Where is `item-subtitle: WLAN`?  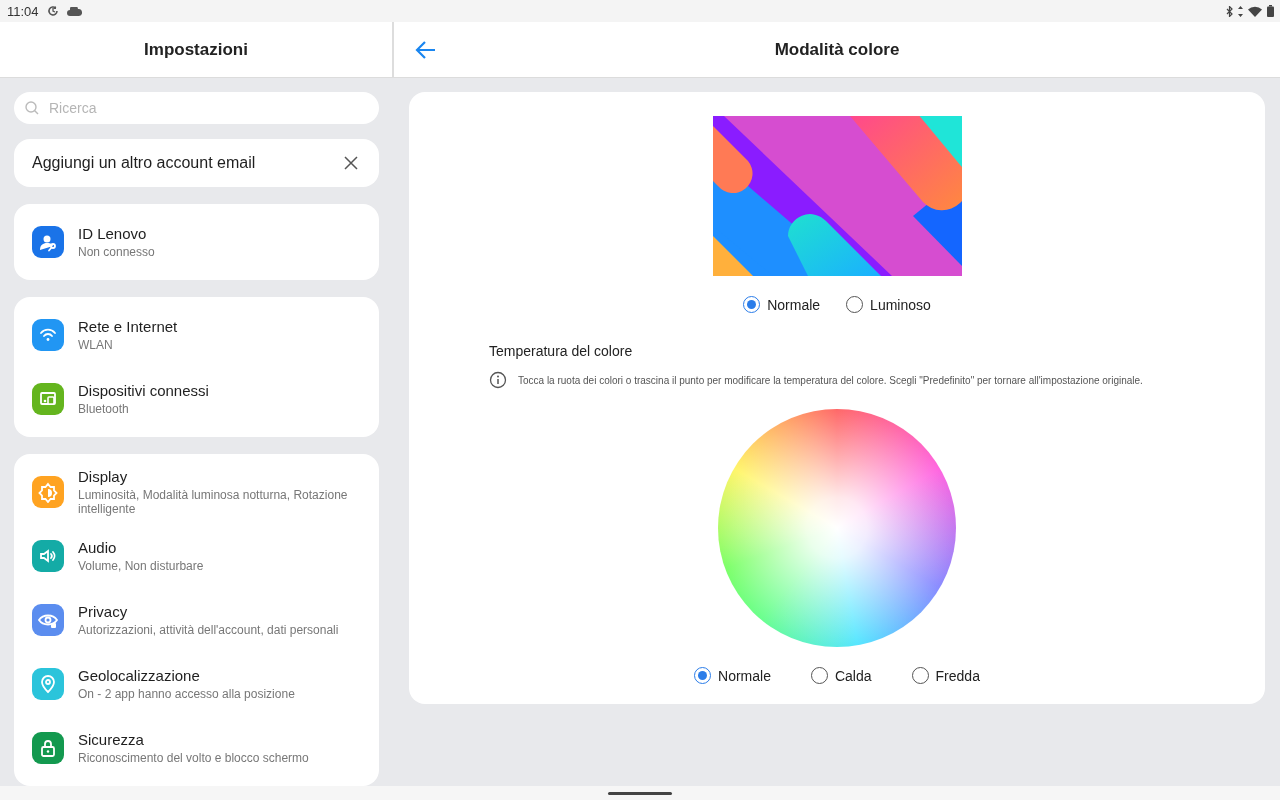 item-subtitle: WLAN is located at coordinates (96, 345).